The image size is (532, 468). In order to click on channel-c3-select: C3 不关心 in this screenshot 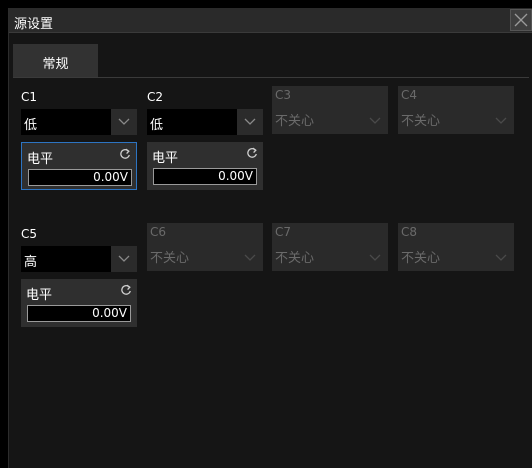, I will do `click(330, 110)`.